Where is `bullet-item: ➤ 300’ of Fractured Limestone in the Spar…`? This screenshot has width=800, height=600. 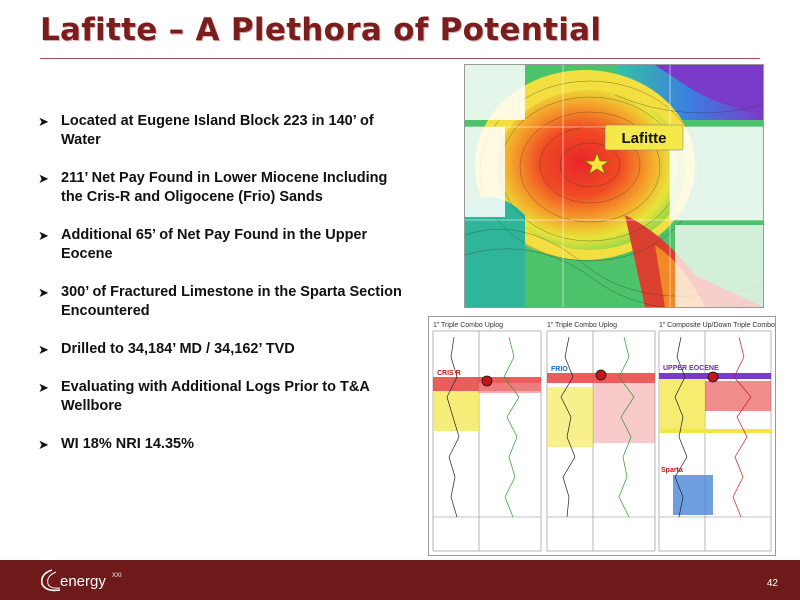
bullet-item: ➤ 300’ of Fractured Limestone in the Spar… is located at coordinates (223, 302).